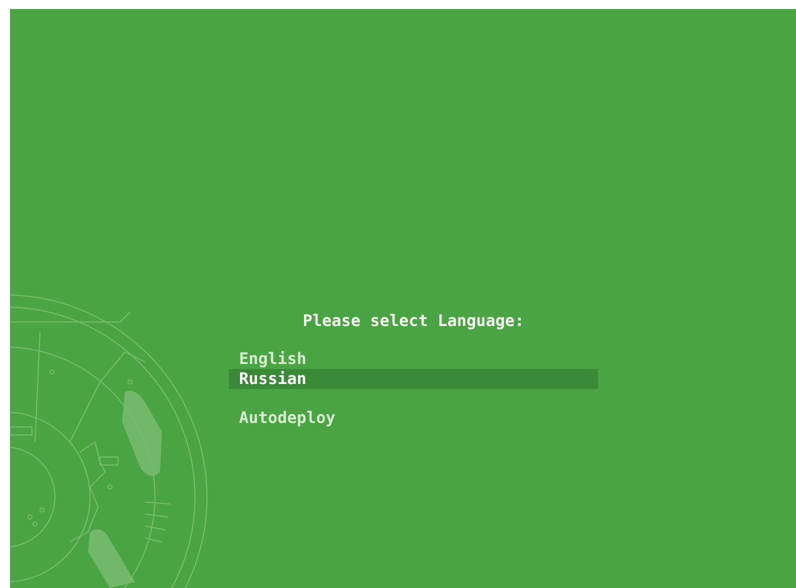 Image resolution: width=796 pixels, height=588 pixels. I want to click on menu-prompt: Please select Language:, so click(414, 321).